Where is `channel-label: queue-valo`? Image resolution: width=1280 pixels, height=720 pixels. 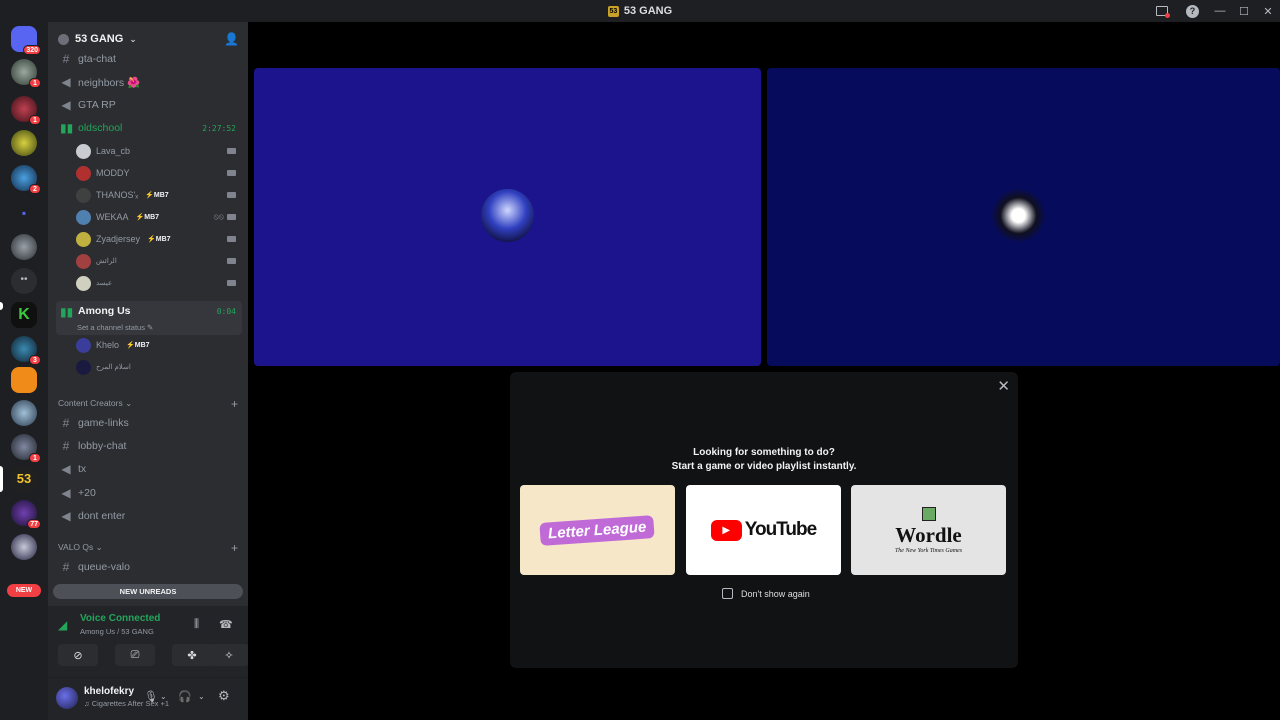
channel-label: queue-valo is located at coordinates (104, 567).